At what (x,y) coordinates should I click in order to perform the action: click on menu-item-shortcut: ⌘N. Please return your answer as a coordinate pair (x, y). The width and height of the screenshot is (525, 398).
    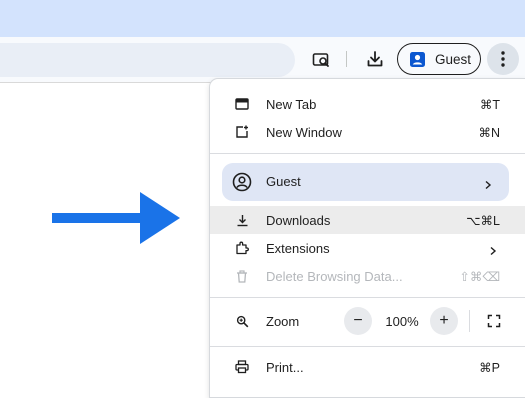
    Looking at the image, I should click on (489, 132).